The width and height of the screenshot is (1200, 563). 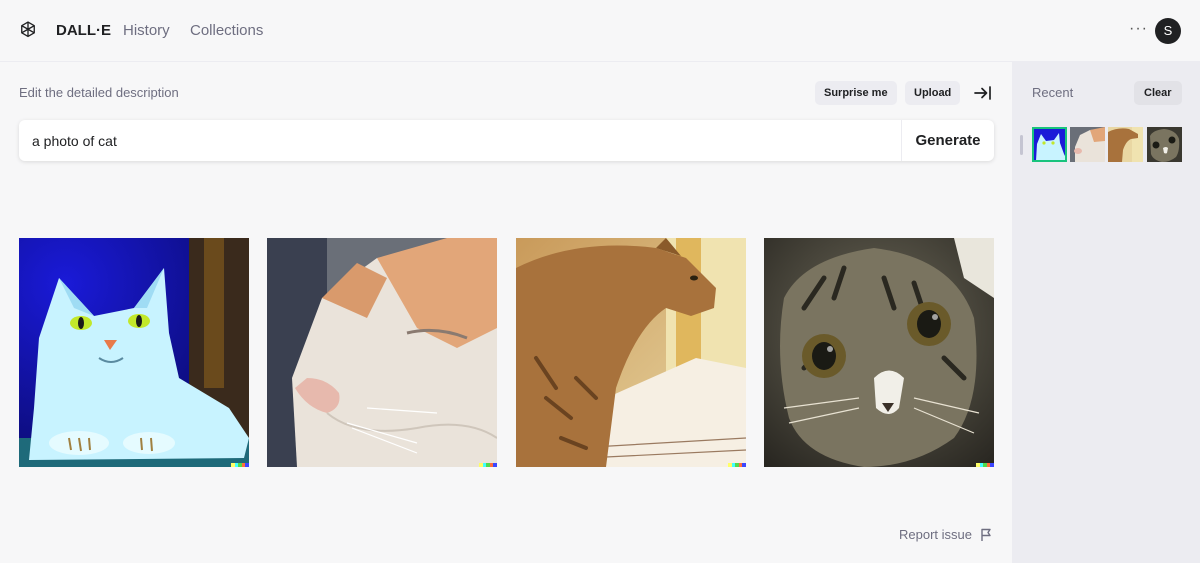 What do you see at coordinates (1021, 145) in the screenshot?
I see `scroll-handle` at bounding box center [1021, 145].